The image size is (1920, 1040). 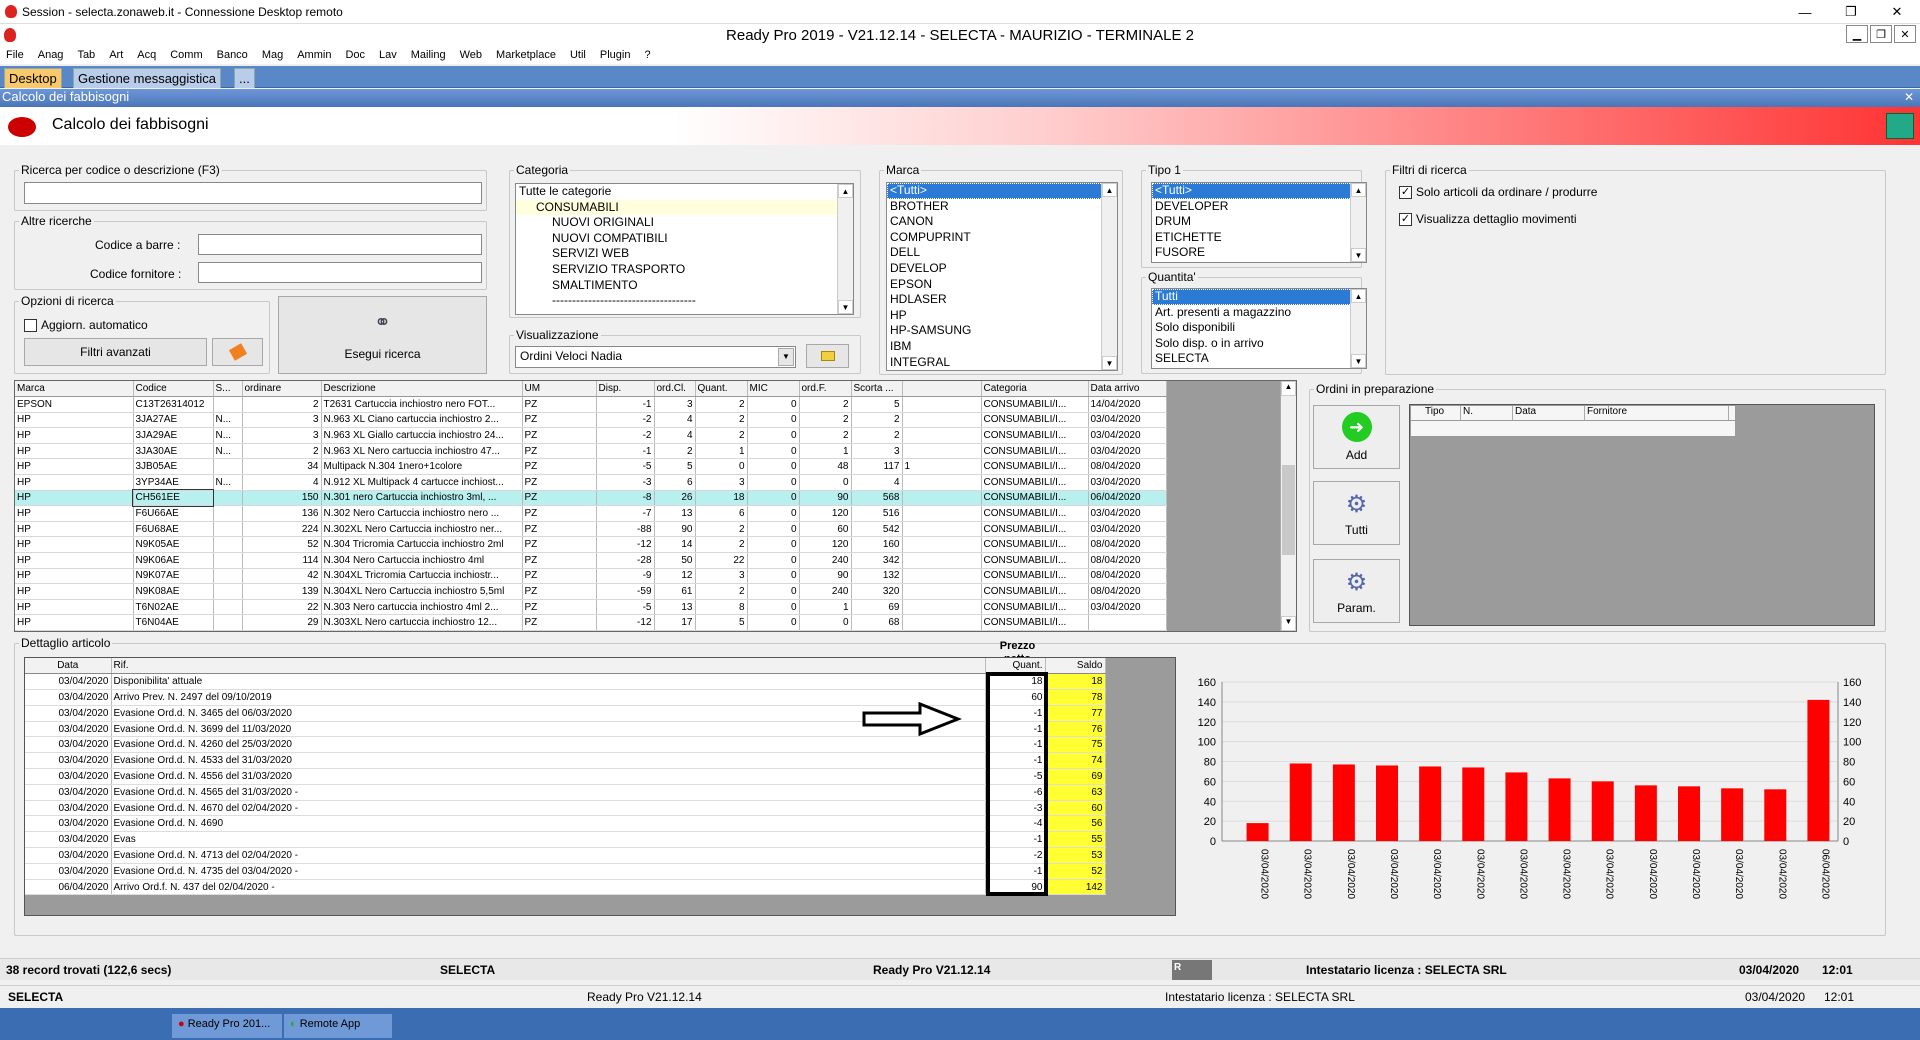 I want to click on column-header: ord.Cl., so click(x=675, y=389).